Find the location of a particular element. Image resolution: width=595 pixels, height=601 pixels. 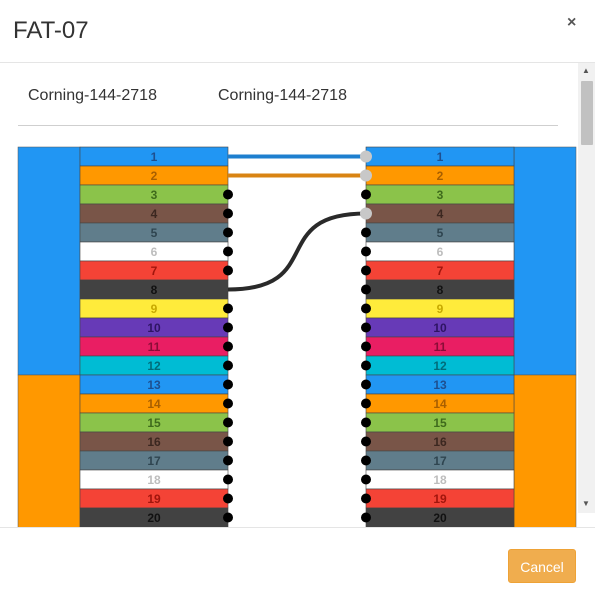

left-fiber-label-9: 9 is located at coordinates (154, 309).